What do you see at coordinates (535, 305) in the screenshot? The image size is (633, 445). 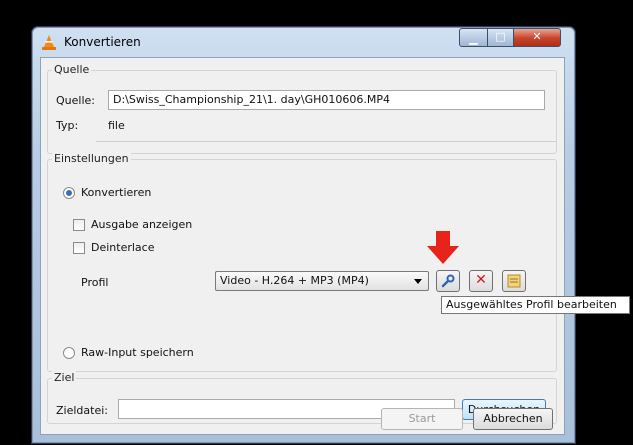 I see `edit-profile-tooltip: Ausgewähltes Profil bearbeiten` at bounding box center [535, 305].